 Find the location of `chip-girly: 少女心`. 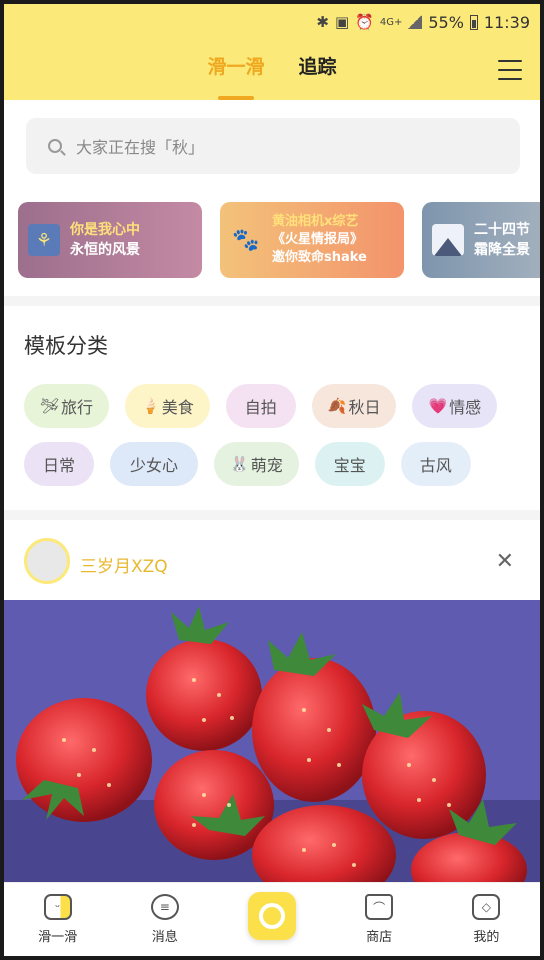

chip-girly: 少女心 is located at coordinates (154, 464).